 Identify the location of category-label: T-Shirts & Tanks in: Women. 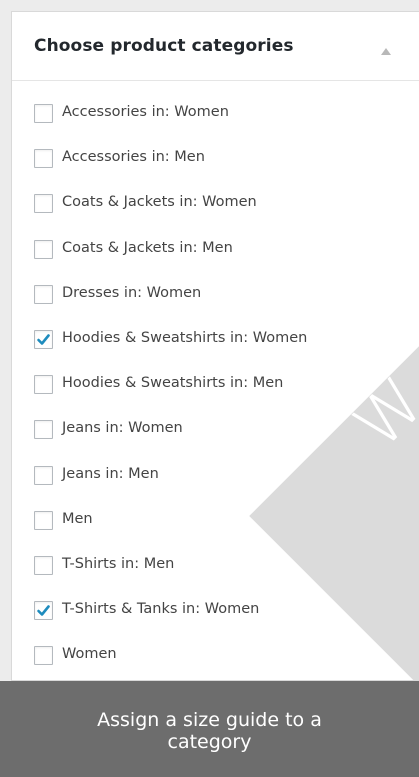
(161, 609).